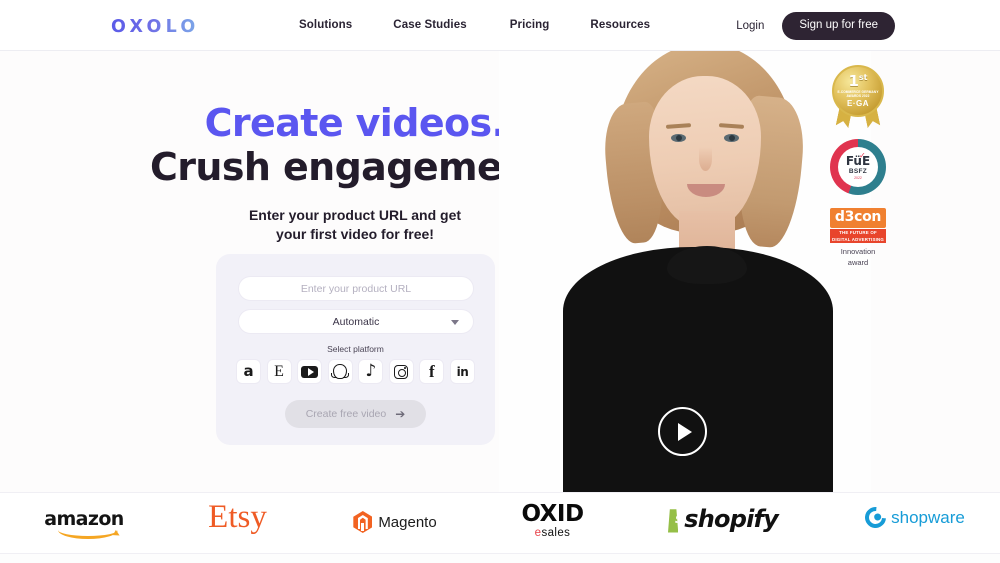 This screenshot has width=1000, height=563. I want to click on check-icon: ✓, so click(862, 155).